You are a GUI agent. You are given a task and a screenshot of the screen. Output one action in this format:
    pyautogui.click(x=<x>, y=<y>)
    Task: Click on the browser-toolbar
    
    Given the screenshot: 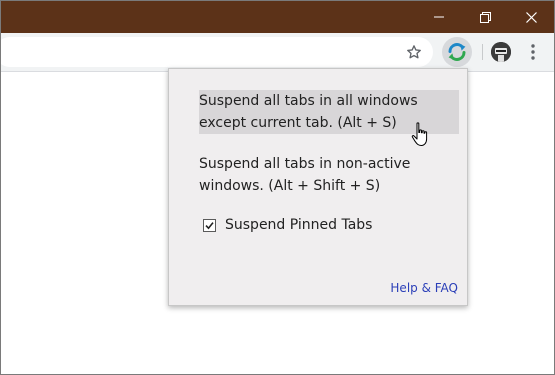 What is the action you would take?
    pyautogui.click(x=277, y=52)
    